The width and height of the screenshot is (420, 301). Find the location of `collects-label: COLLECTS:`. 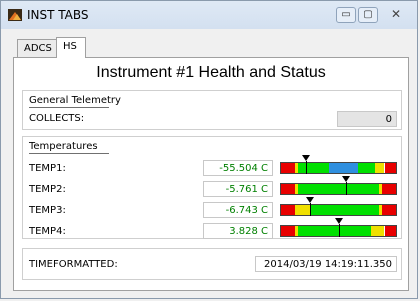

collects-label: COLLECTS: is located at coordinates (57, 118).